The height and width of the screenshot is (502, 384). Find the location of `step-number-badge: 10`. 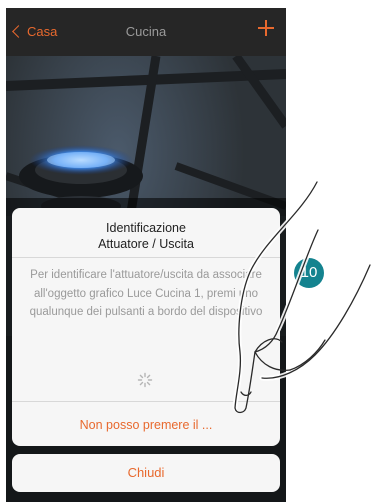

step-number-badge: 10 is located at coordinates (309, 273).